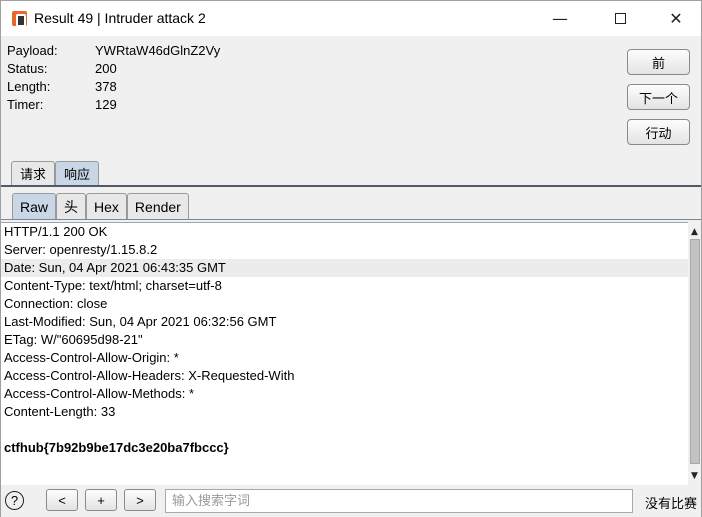 This screenshot has width=702, height=517. I want to click on response-line: Connection: close, so click(56, 303).